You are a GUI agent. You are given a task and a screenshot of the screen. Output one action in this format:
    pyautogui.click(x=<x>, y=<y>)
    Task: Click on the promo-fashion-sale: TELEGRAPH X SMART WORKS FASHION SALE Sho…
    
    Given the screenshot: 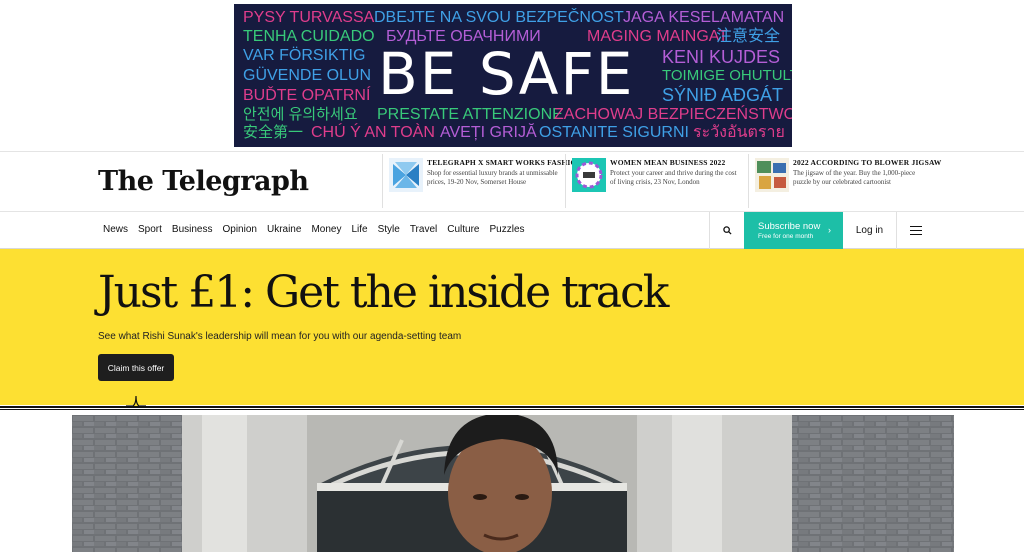 What is the action you would take?
    pyautogui.click(x=493, y=181)
    